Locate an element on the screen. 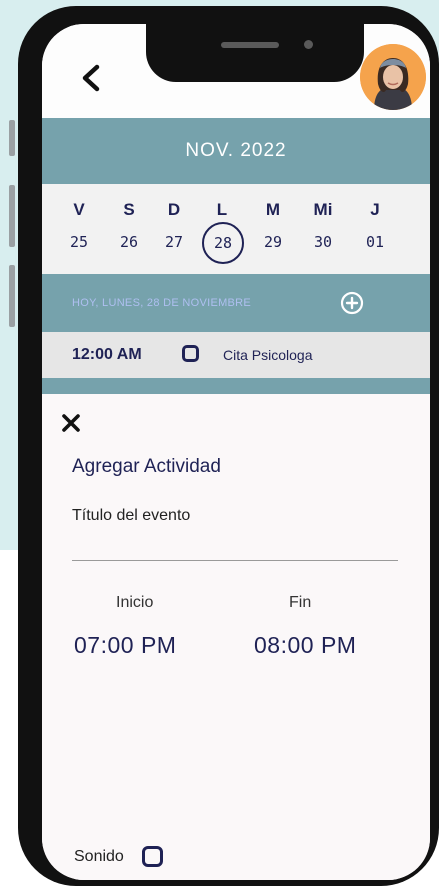  day-date: 29 is located at coordinates (273, 242).